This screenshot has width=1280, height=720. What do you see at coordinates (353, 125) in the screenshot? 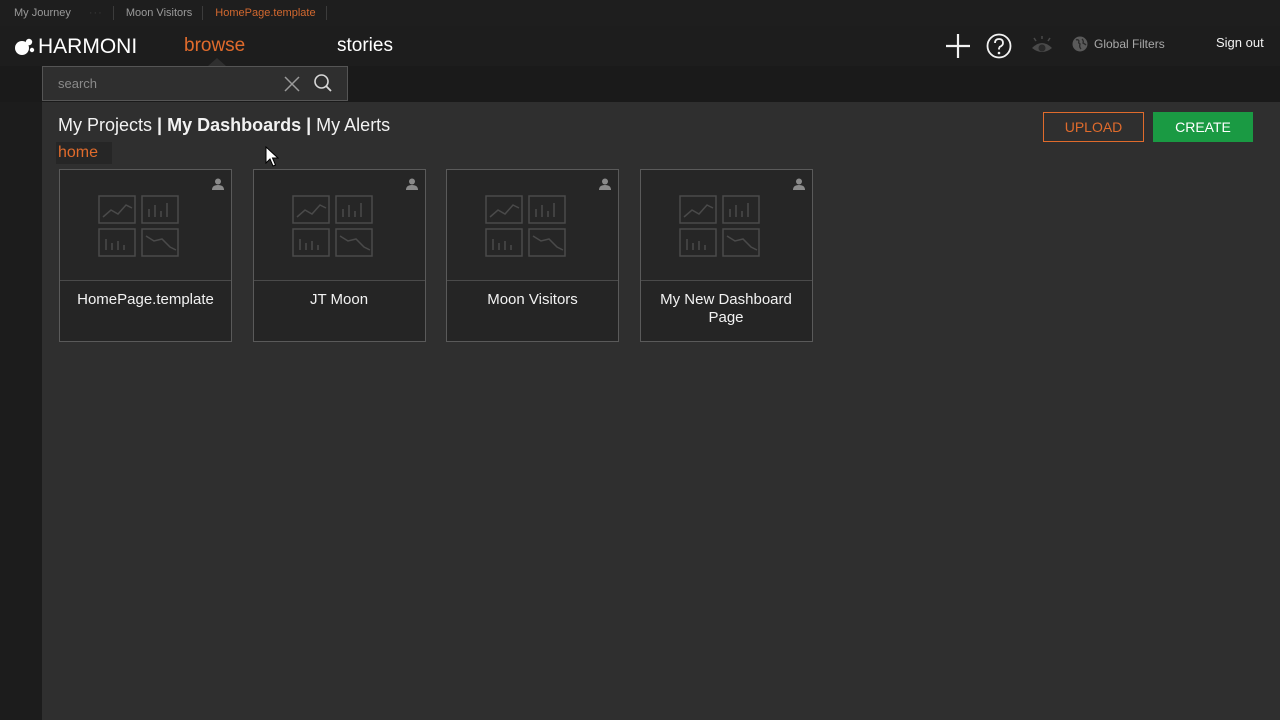
I see `tab-my-alerts: My Alerts` at bounding box center [353, 125].